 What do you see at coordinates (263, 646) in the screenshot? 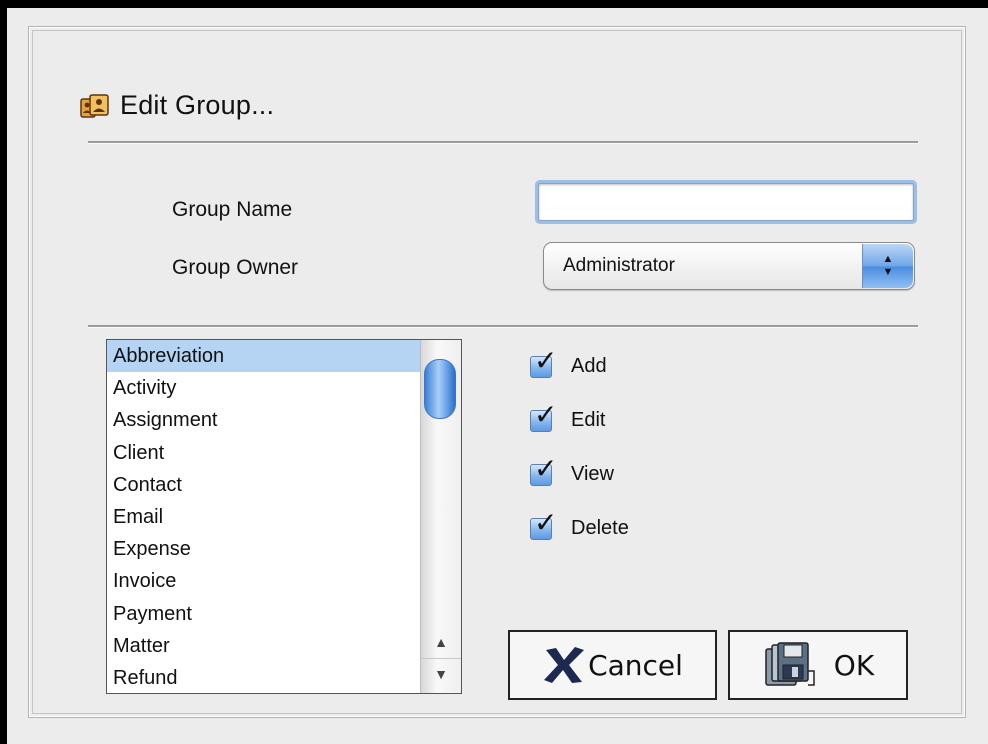
I see `list-item: Matter` at bounding box center [263, 646].